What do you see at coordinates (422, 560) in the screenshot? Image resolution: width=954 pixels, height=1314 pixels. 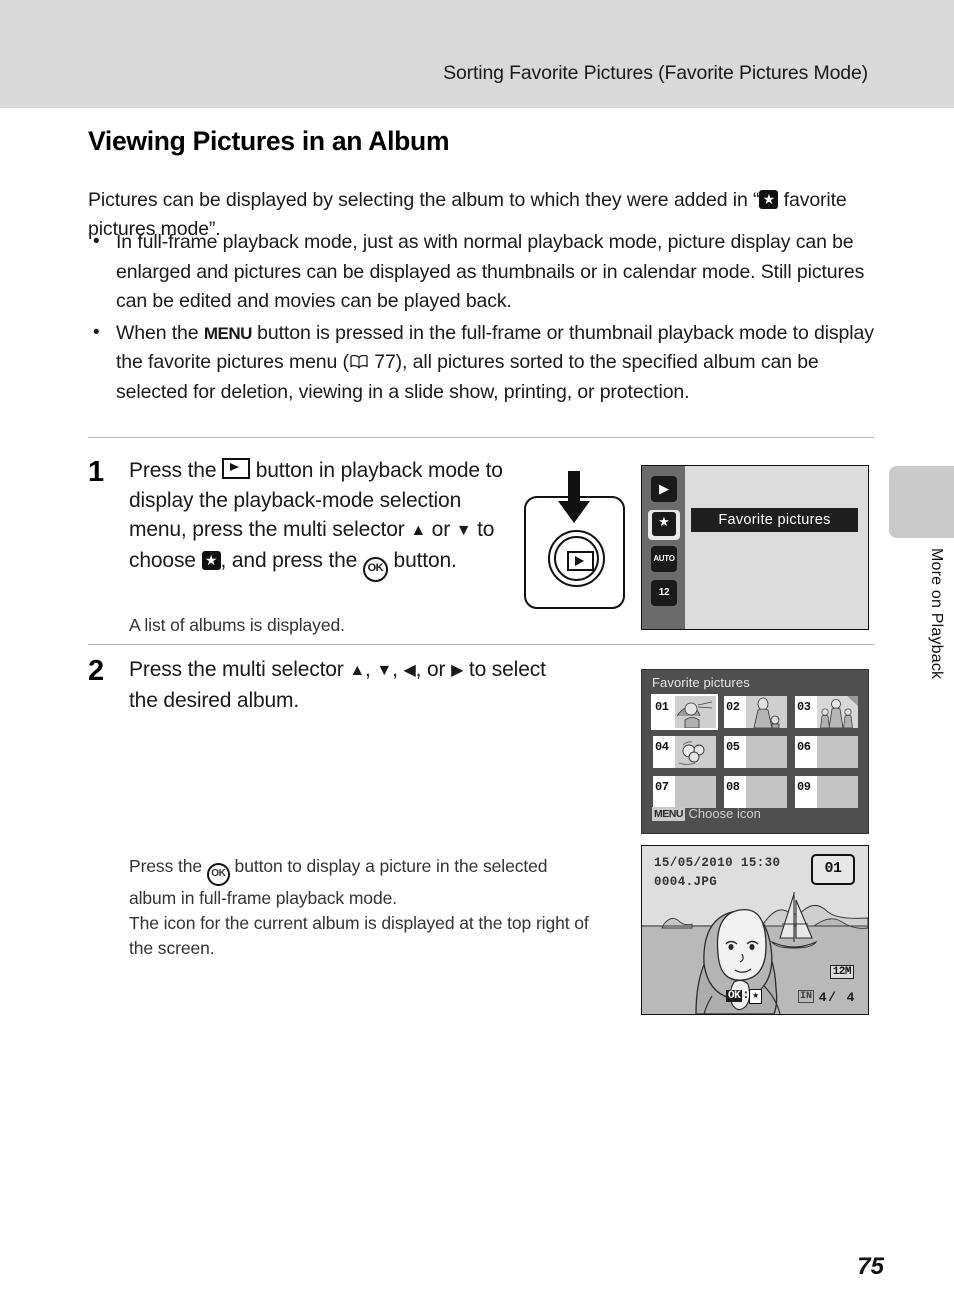 I see `step-1-seg6: button.` at bounding box center [422, 560].